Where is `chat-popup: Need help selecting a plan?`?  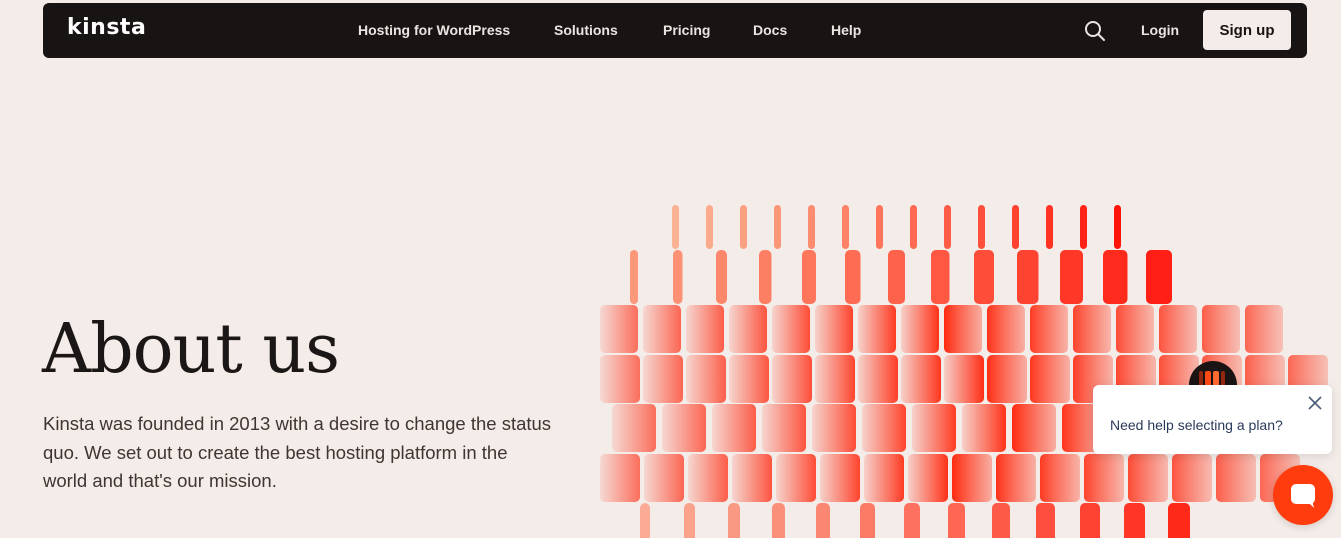
chat-popup: Need help selecting a plan? is located at coordinates (1212, 419).